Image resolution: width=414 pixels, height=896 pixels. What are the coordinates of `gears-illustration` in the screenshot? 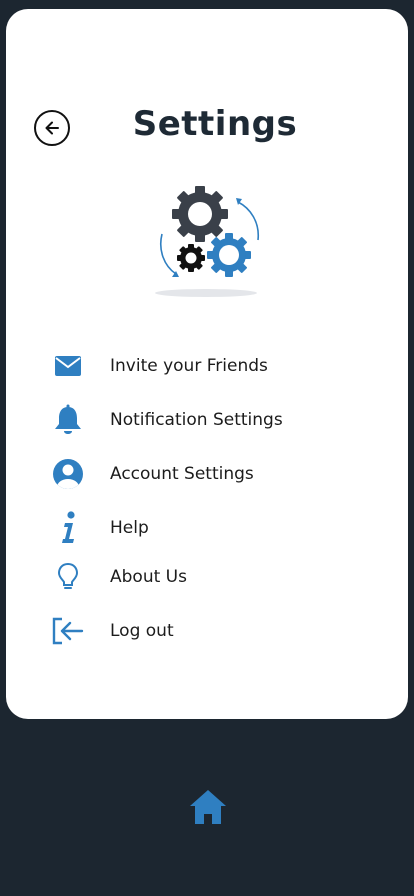 It's located at (207, 241).